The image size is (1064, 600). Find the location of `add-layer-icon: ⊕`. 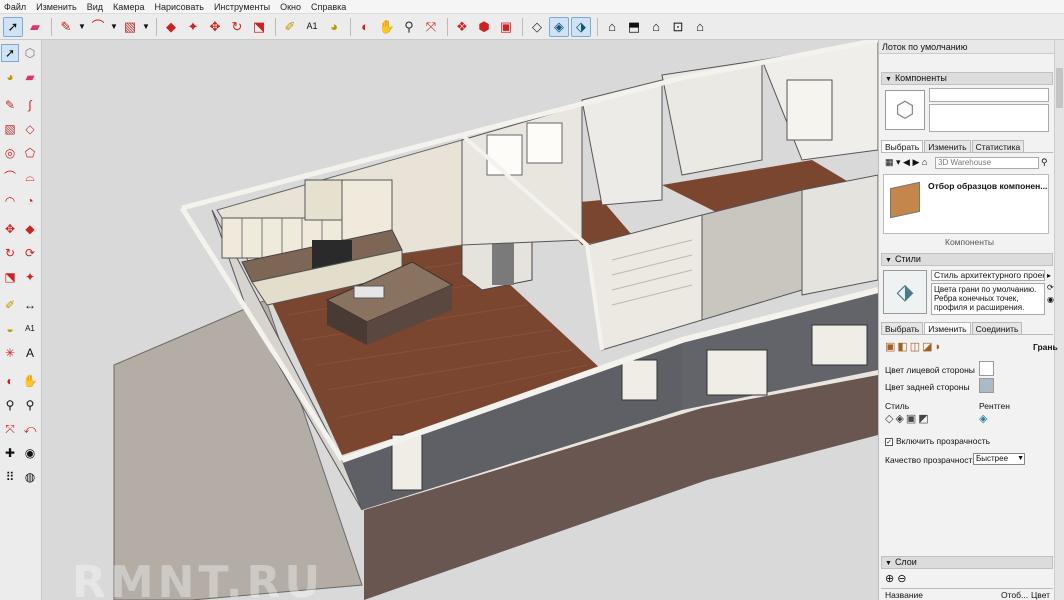

add-layer-icon: ⊕ is located at coordinates (889, 579).